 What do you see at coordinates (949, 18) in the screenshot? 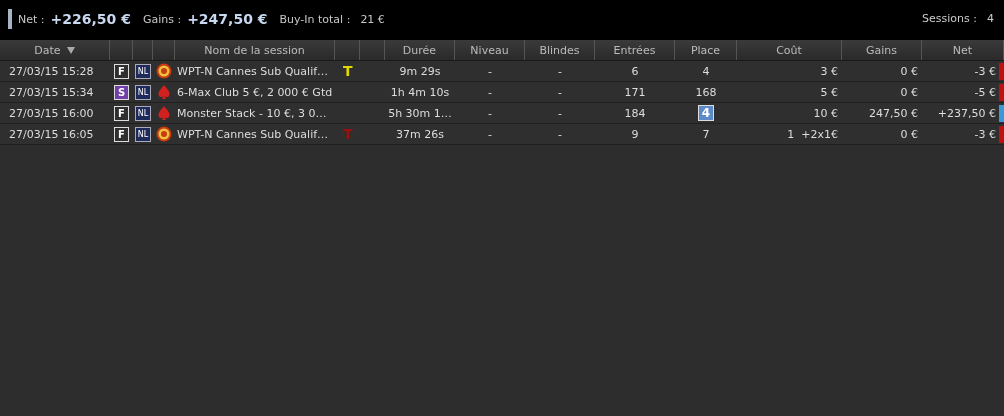
I see `sessions-label: Sessions :` at bounding box center [949, 18].